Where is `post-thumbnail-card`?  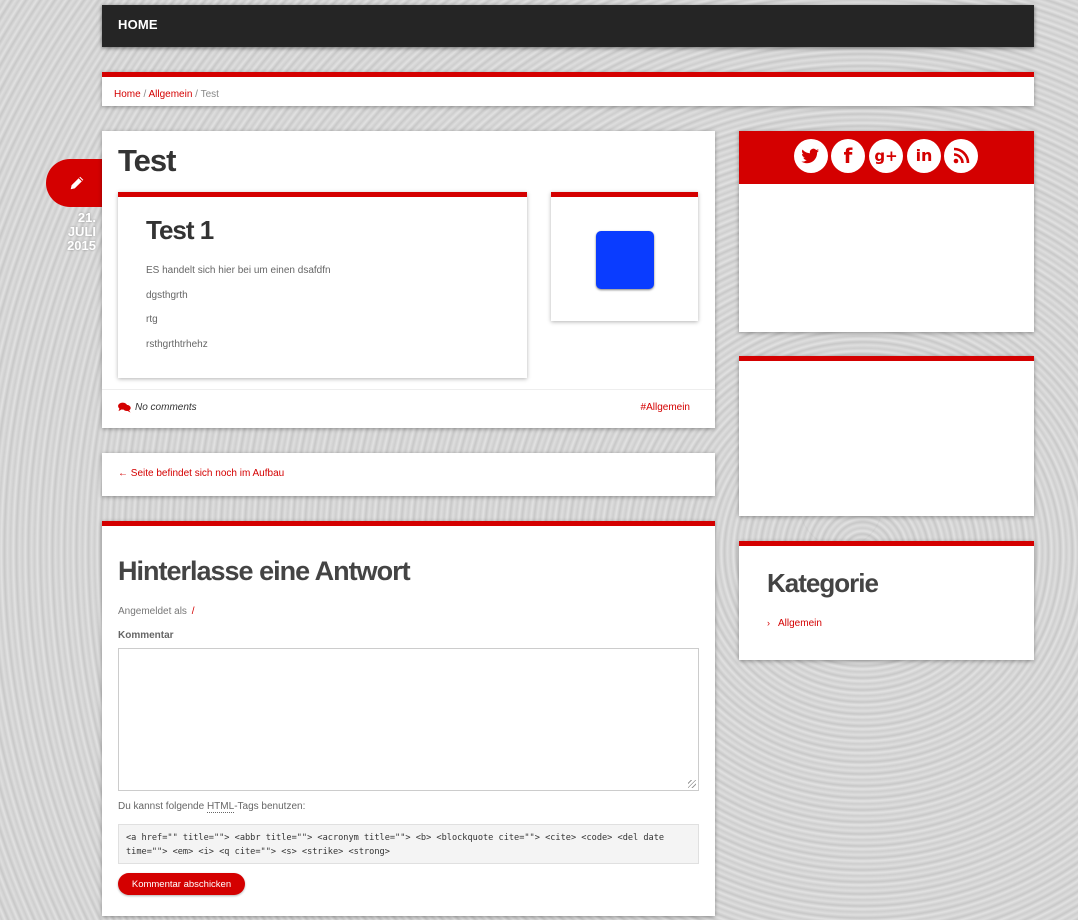
post-thumbnail-card is located at coordinates (624, 256).